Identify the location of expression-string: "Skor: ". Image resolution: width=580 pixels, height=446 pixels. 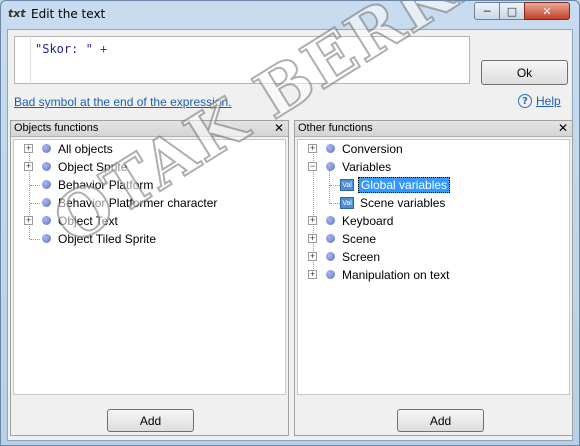
(64, 49).